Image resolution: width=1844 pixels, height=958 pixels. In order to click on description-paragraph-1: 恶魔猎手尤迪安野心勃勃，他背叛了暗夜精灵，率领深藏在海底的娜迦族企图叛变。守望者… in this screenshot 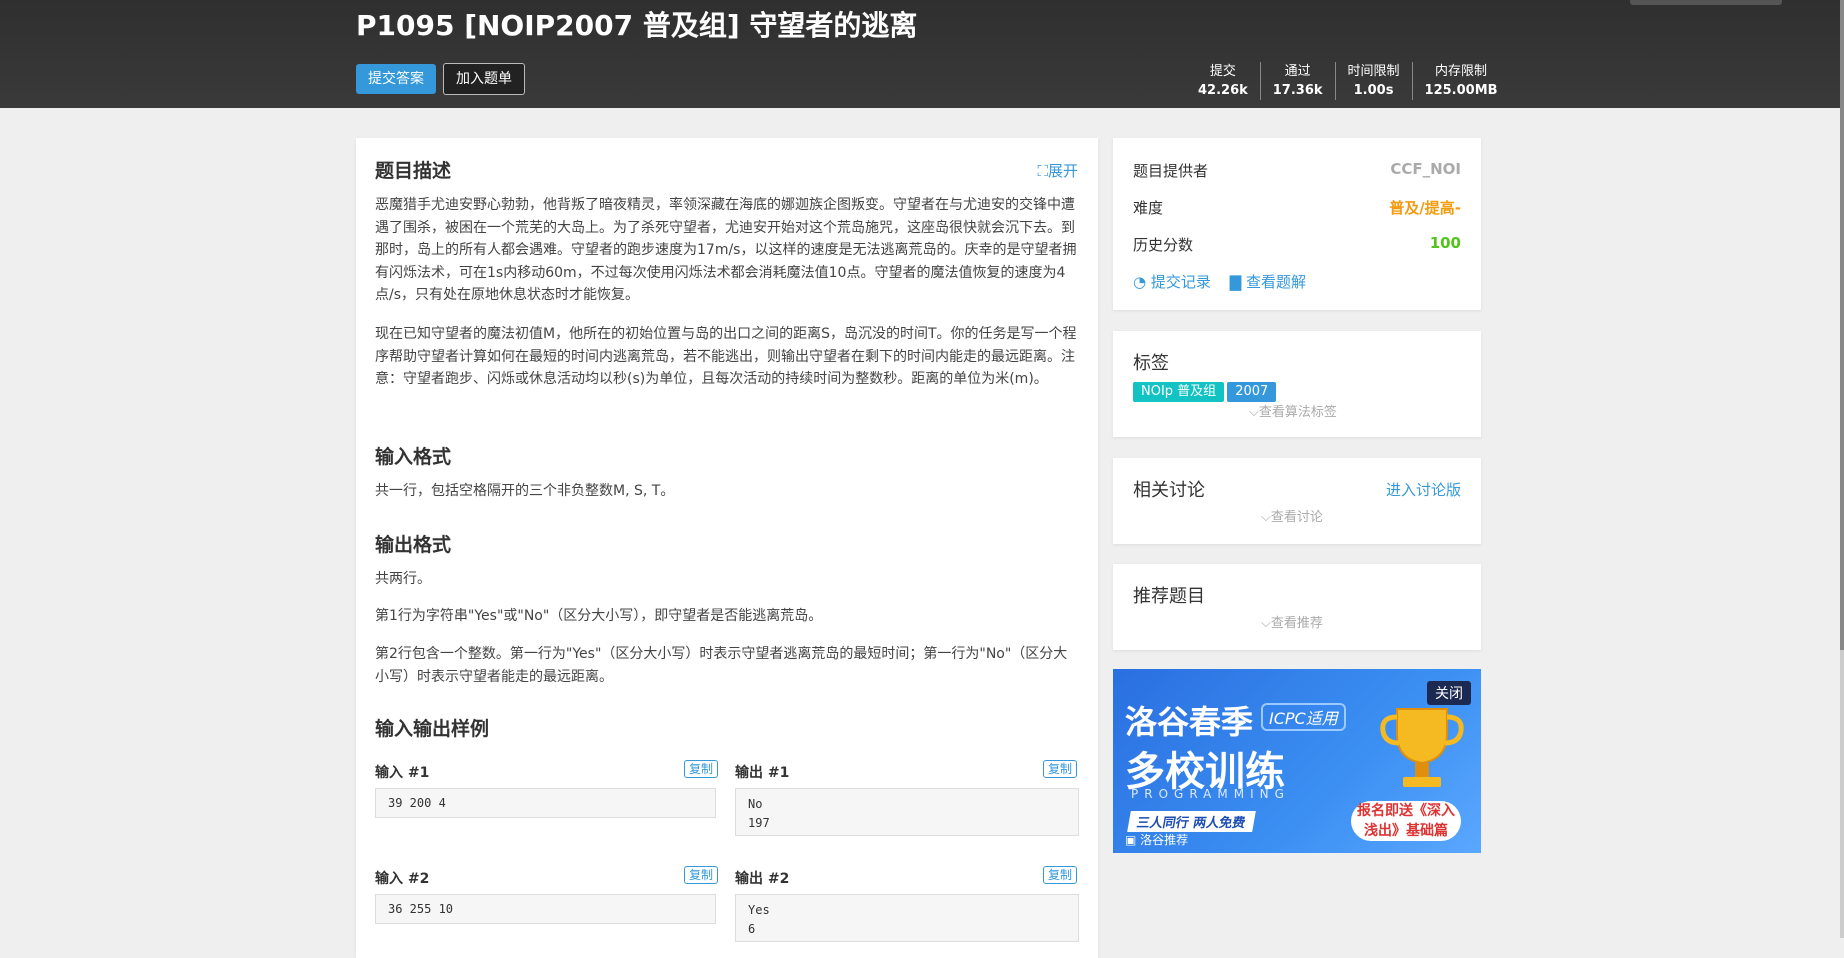, I will do `click(726, 250)`.